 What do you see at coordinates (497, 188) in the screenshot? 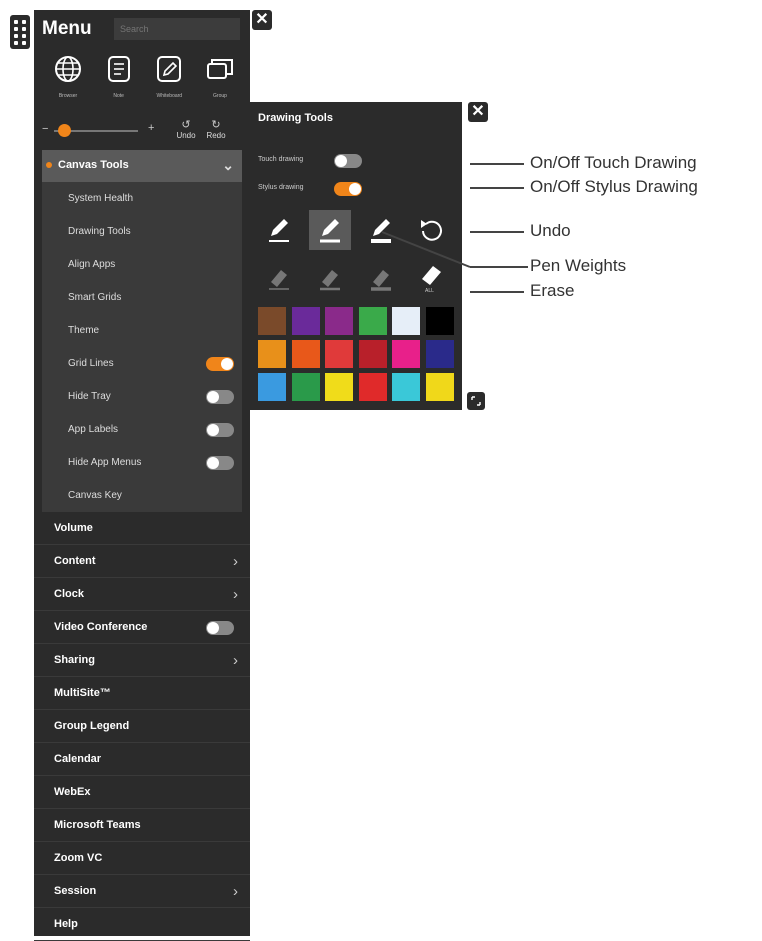
I see `callout-line` at bounding box center [497, 188].